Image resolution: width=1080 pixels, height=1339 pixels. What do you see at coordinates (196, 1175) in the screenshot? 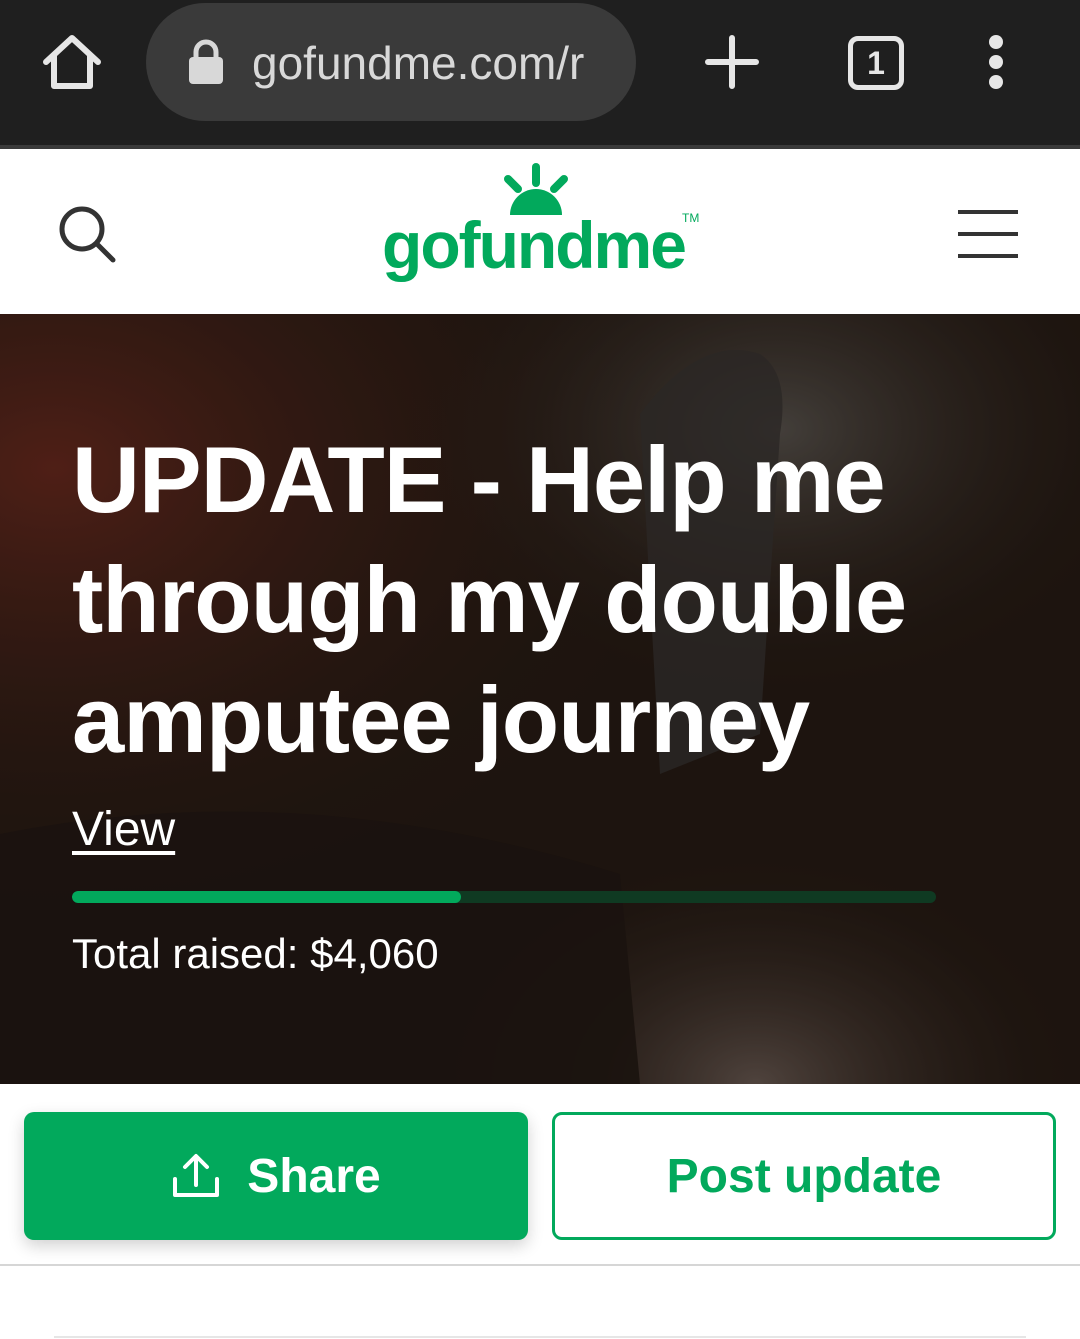
I see `share-upload-icon` at bounding box center [196, 1175].